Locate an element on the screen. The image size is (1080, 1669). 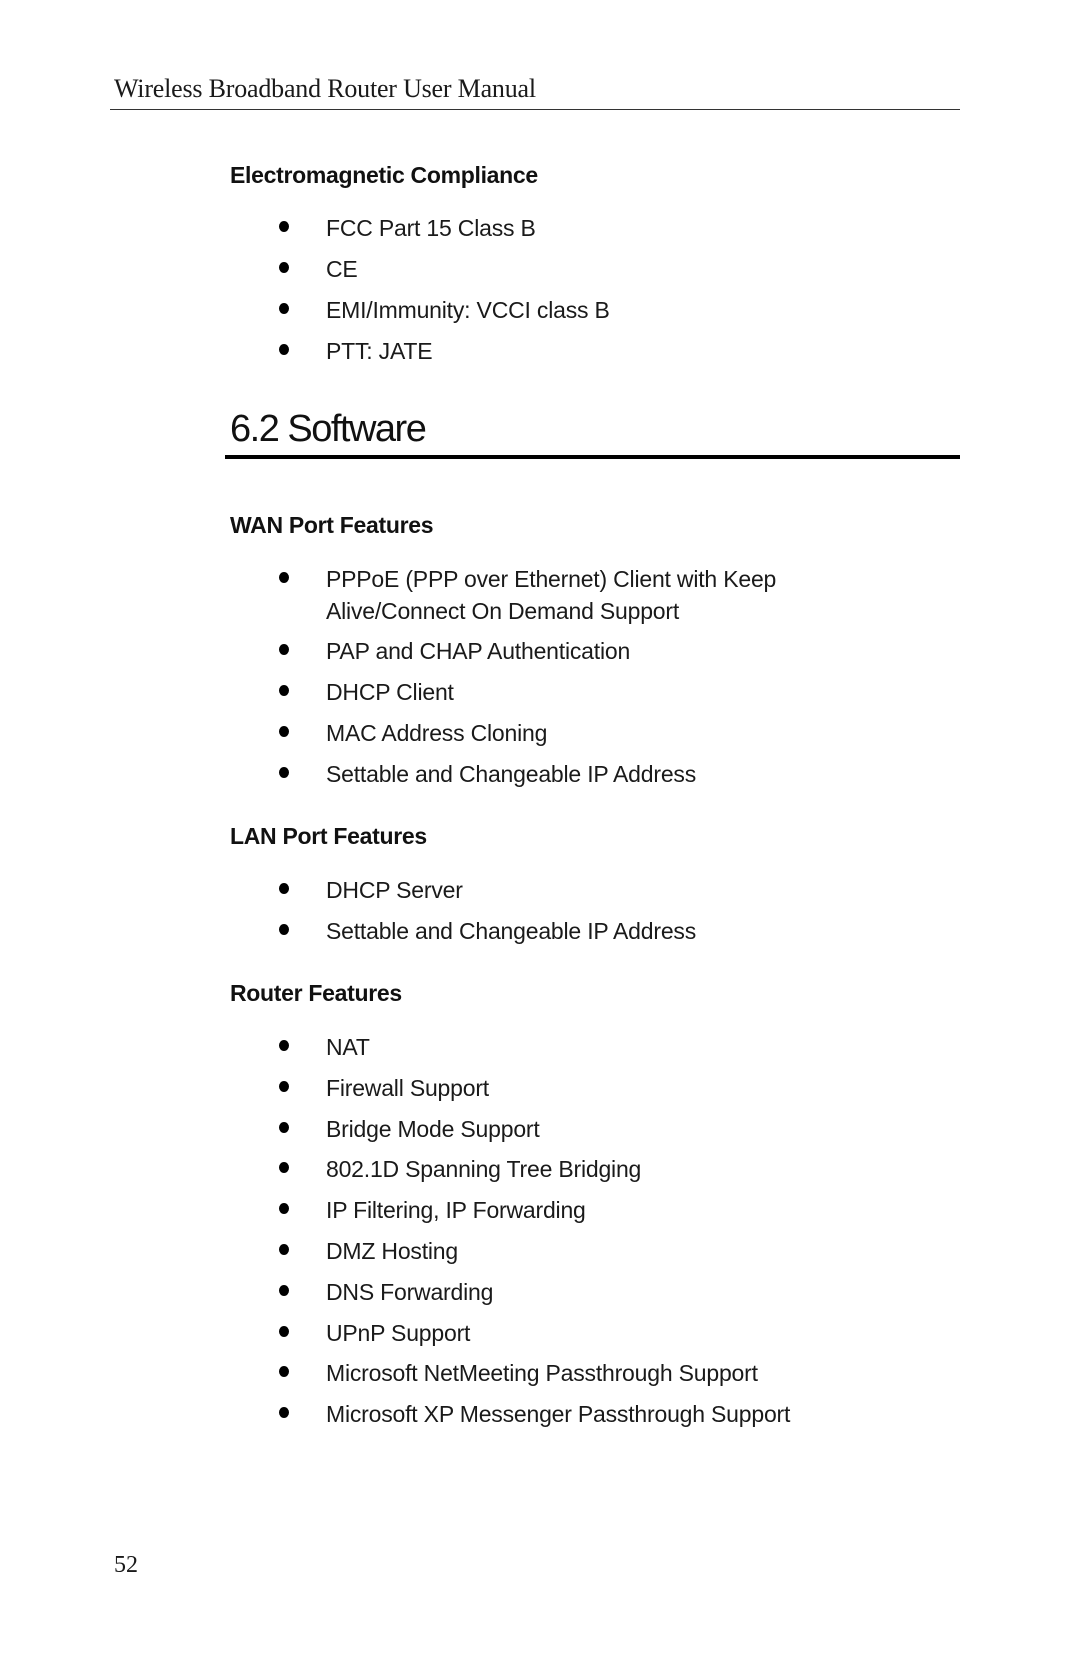
running-header: Wireless Broadband Router User Manual is located at coordinates (325, 88).